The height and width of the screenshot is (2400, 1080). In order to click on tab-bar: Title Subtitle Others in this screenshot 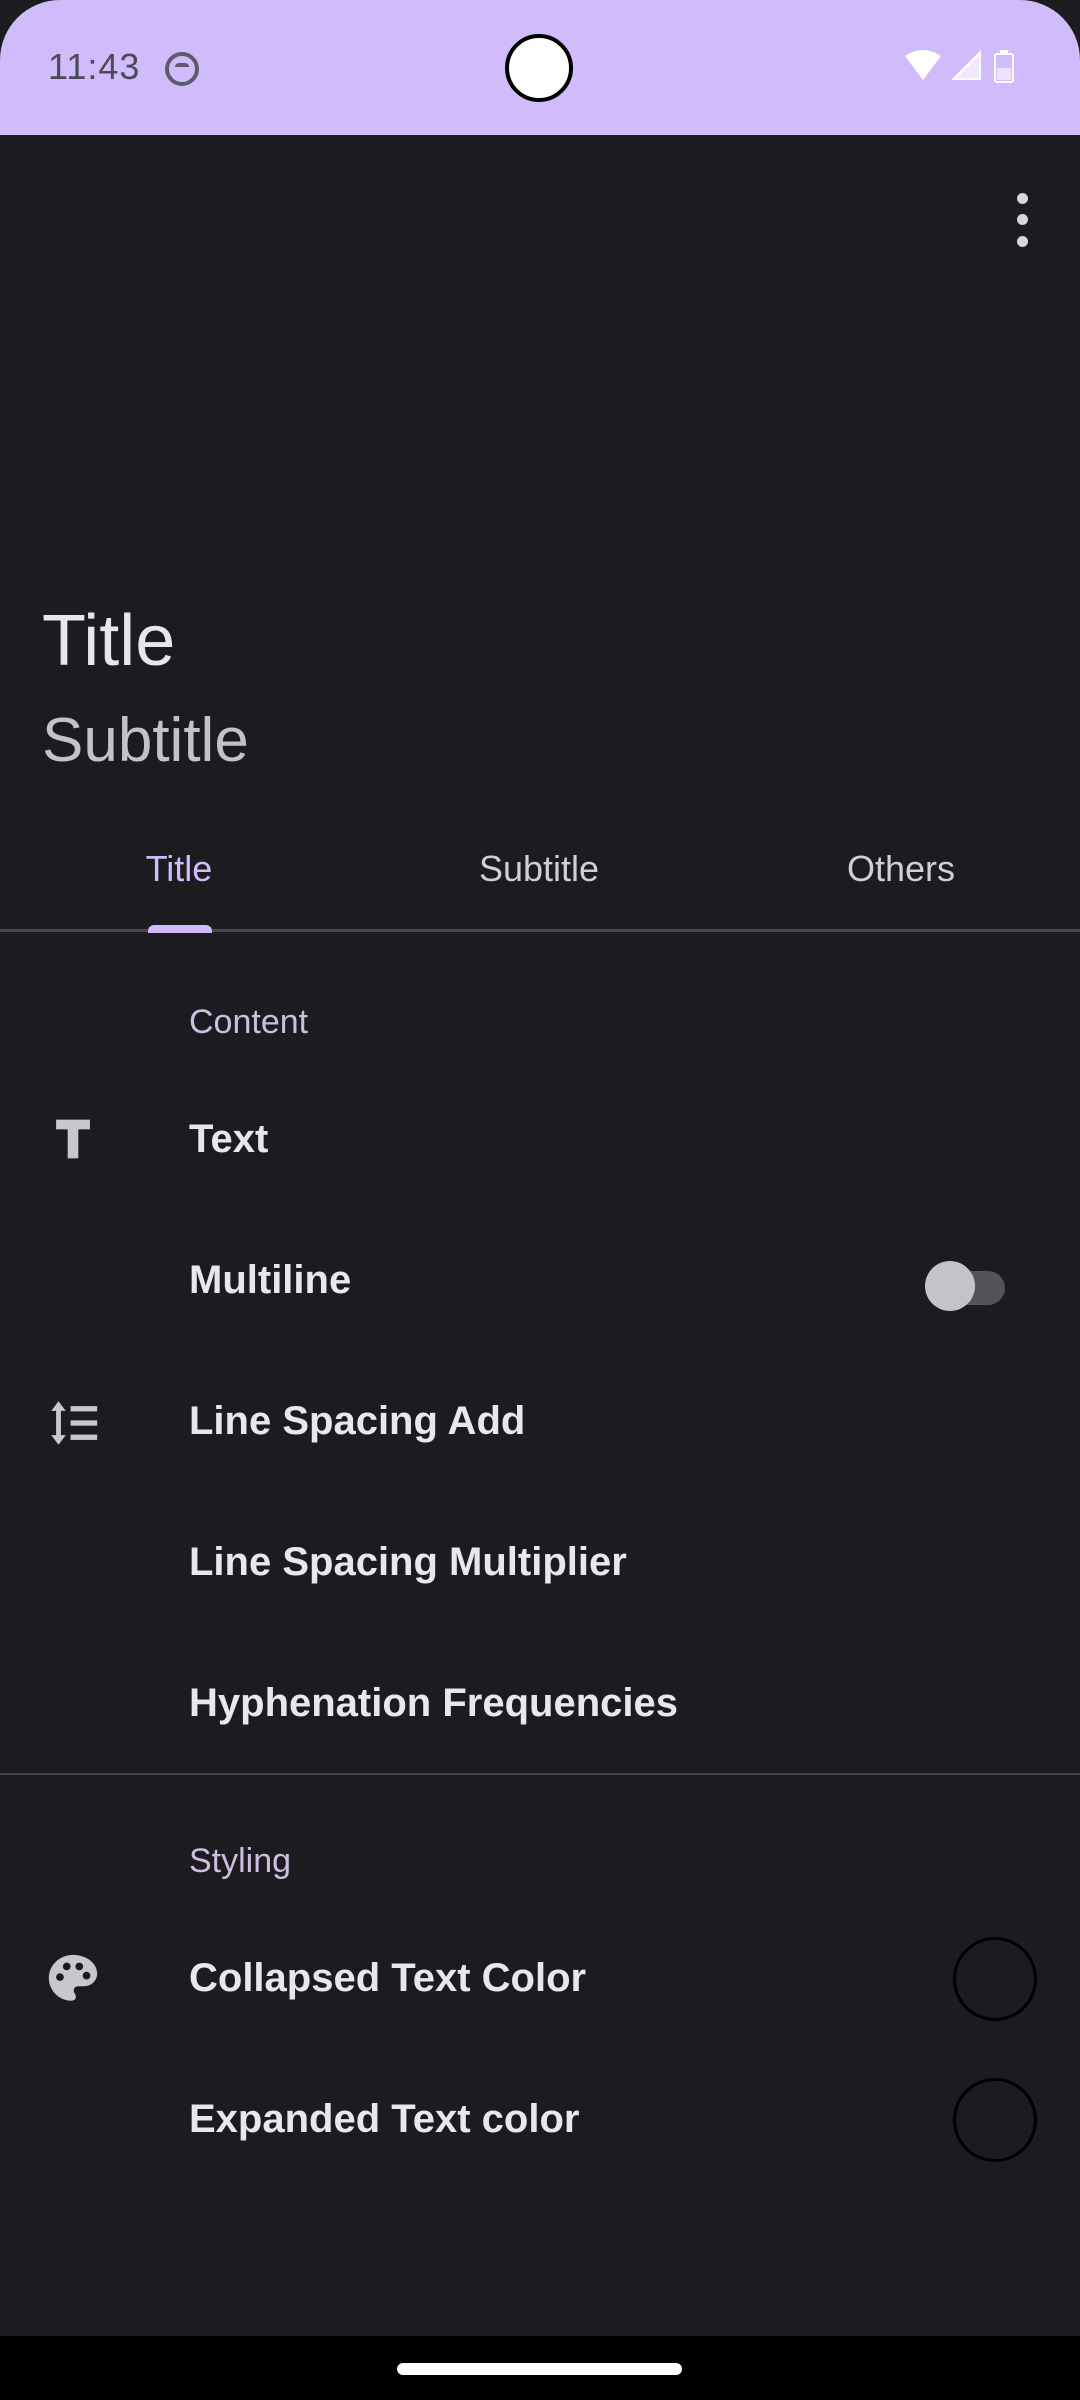, I will do `click(540, 876)`.